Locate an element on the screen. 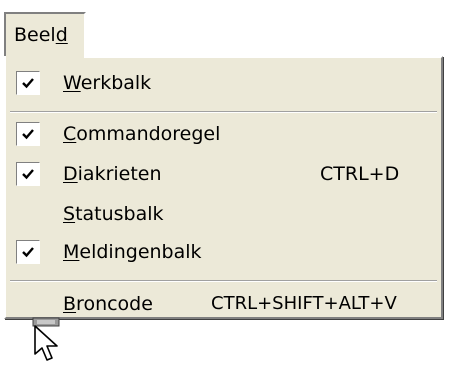 The width and height of the screenshot is (450, 365). checkbox-meldingenbalk is located at coordinates (28, 252).